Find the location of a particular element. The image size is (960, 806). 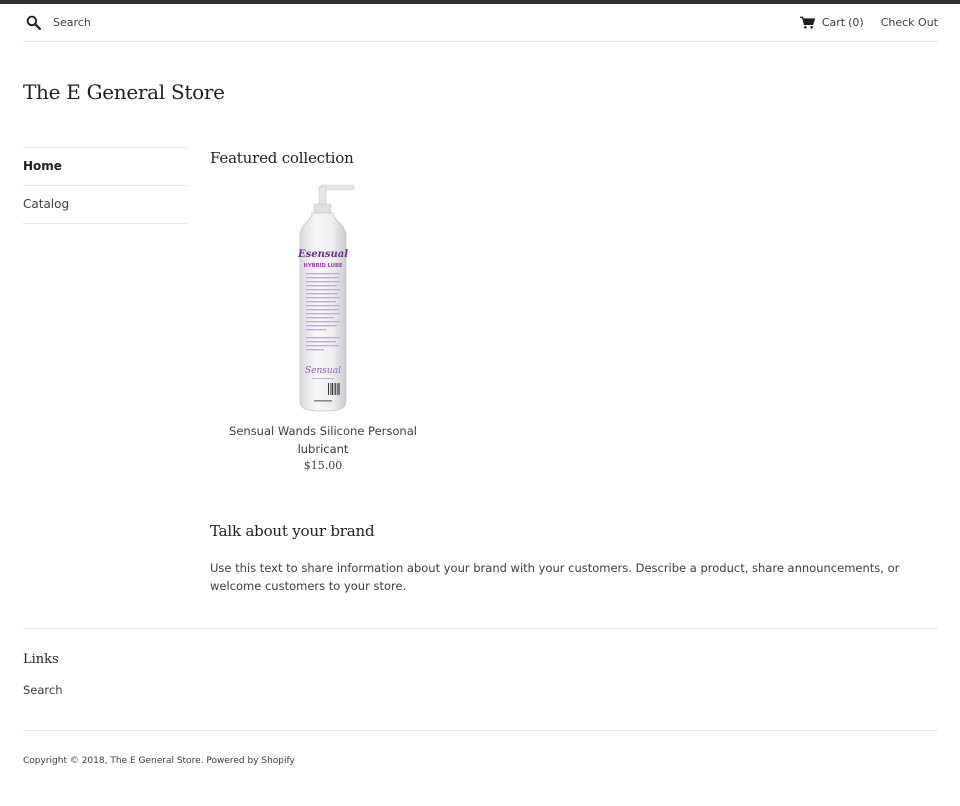

bottle-brand-text: Esensual is located at coordinates (322, 254).